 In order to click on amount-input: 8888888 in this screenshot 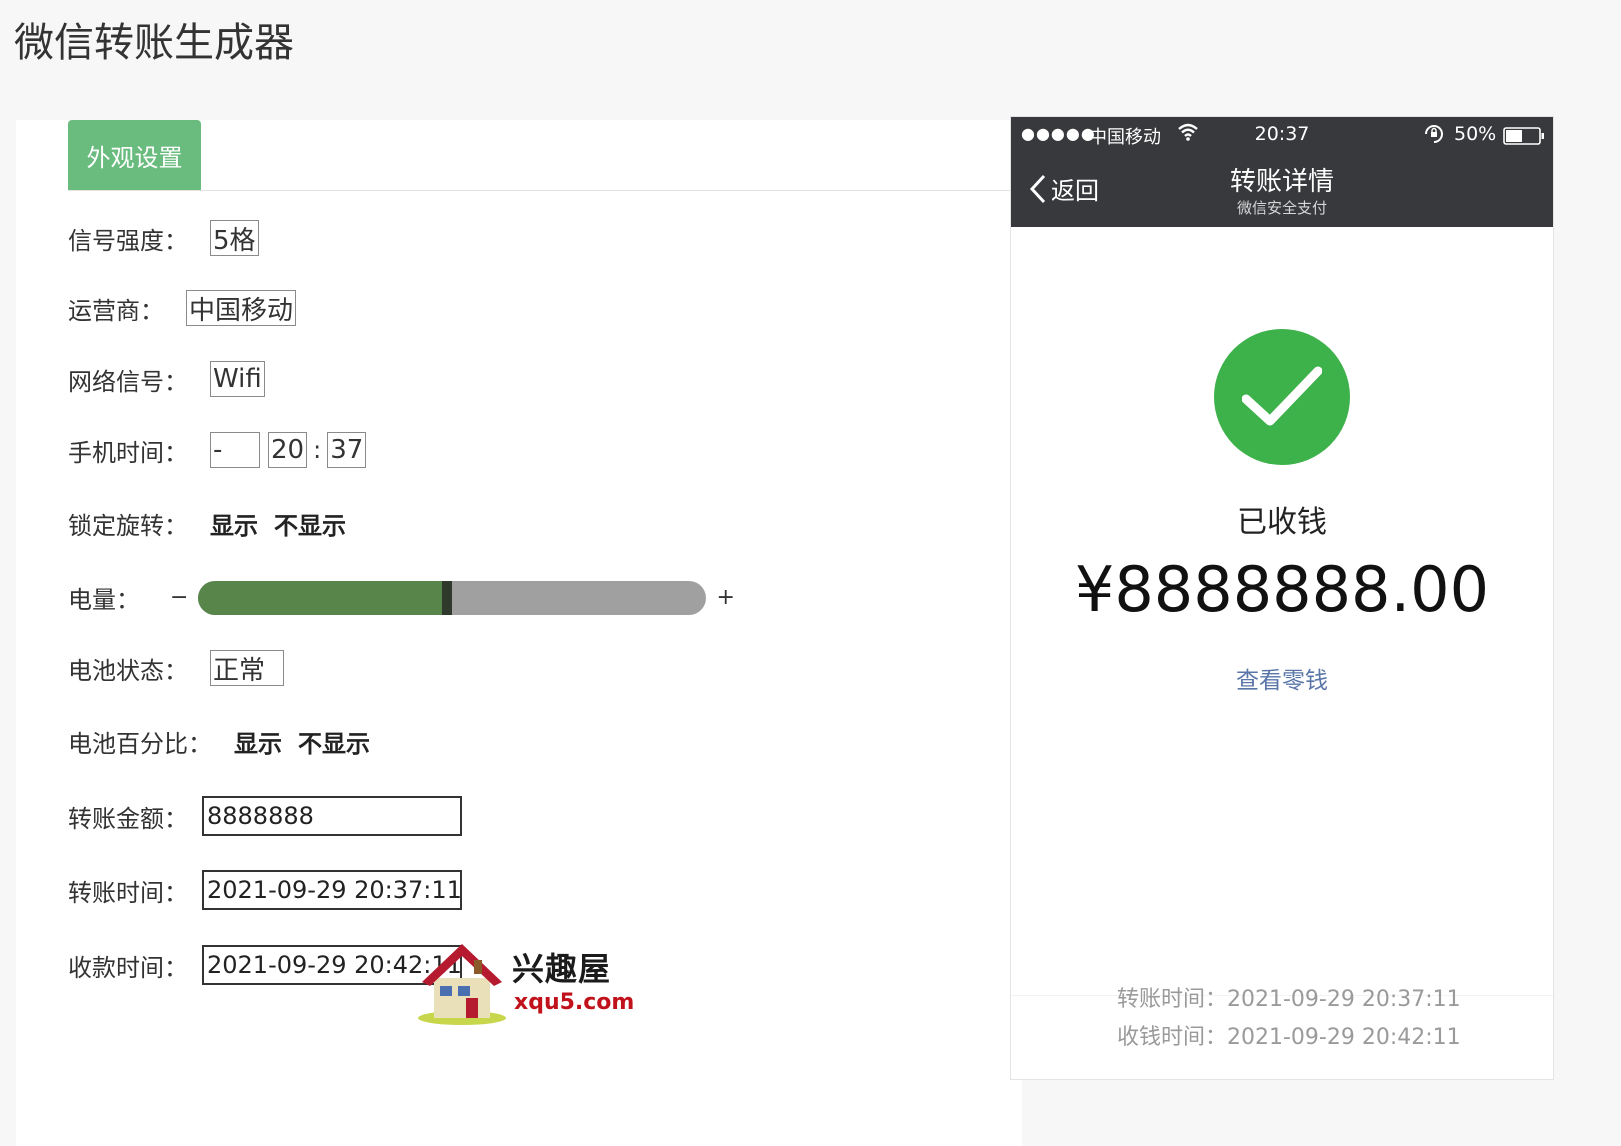, I will do `click(332, 816)`.